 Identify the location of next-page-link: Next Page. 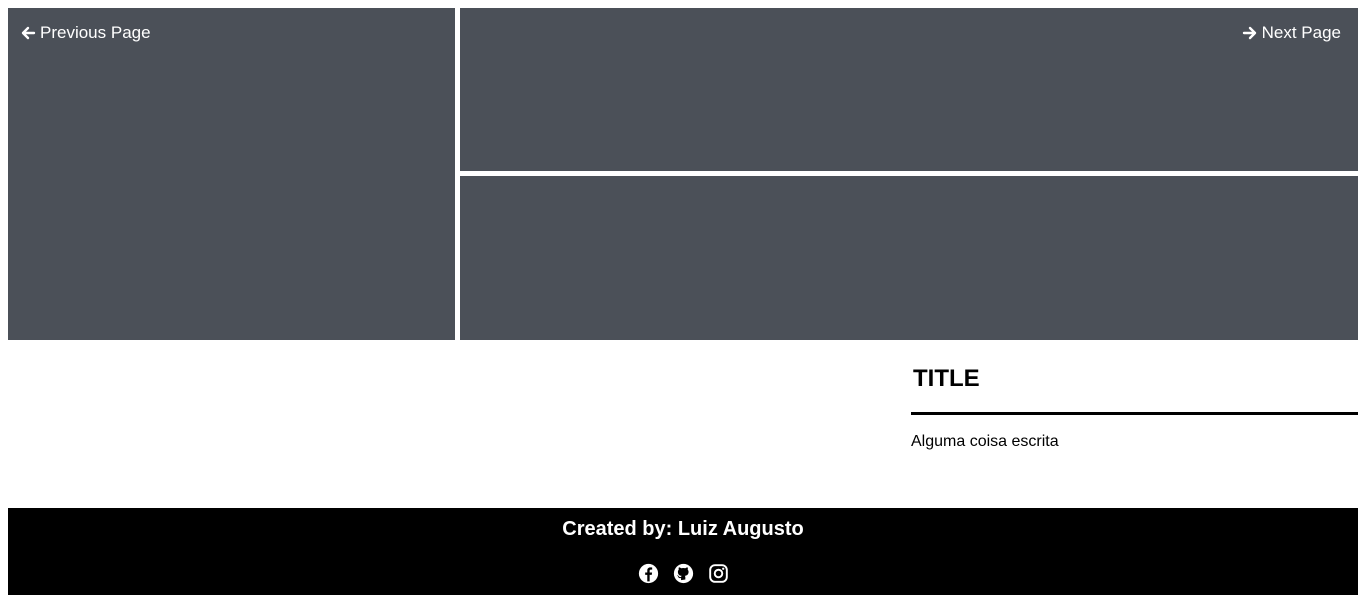
(1291, 33).